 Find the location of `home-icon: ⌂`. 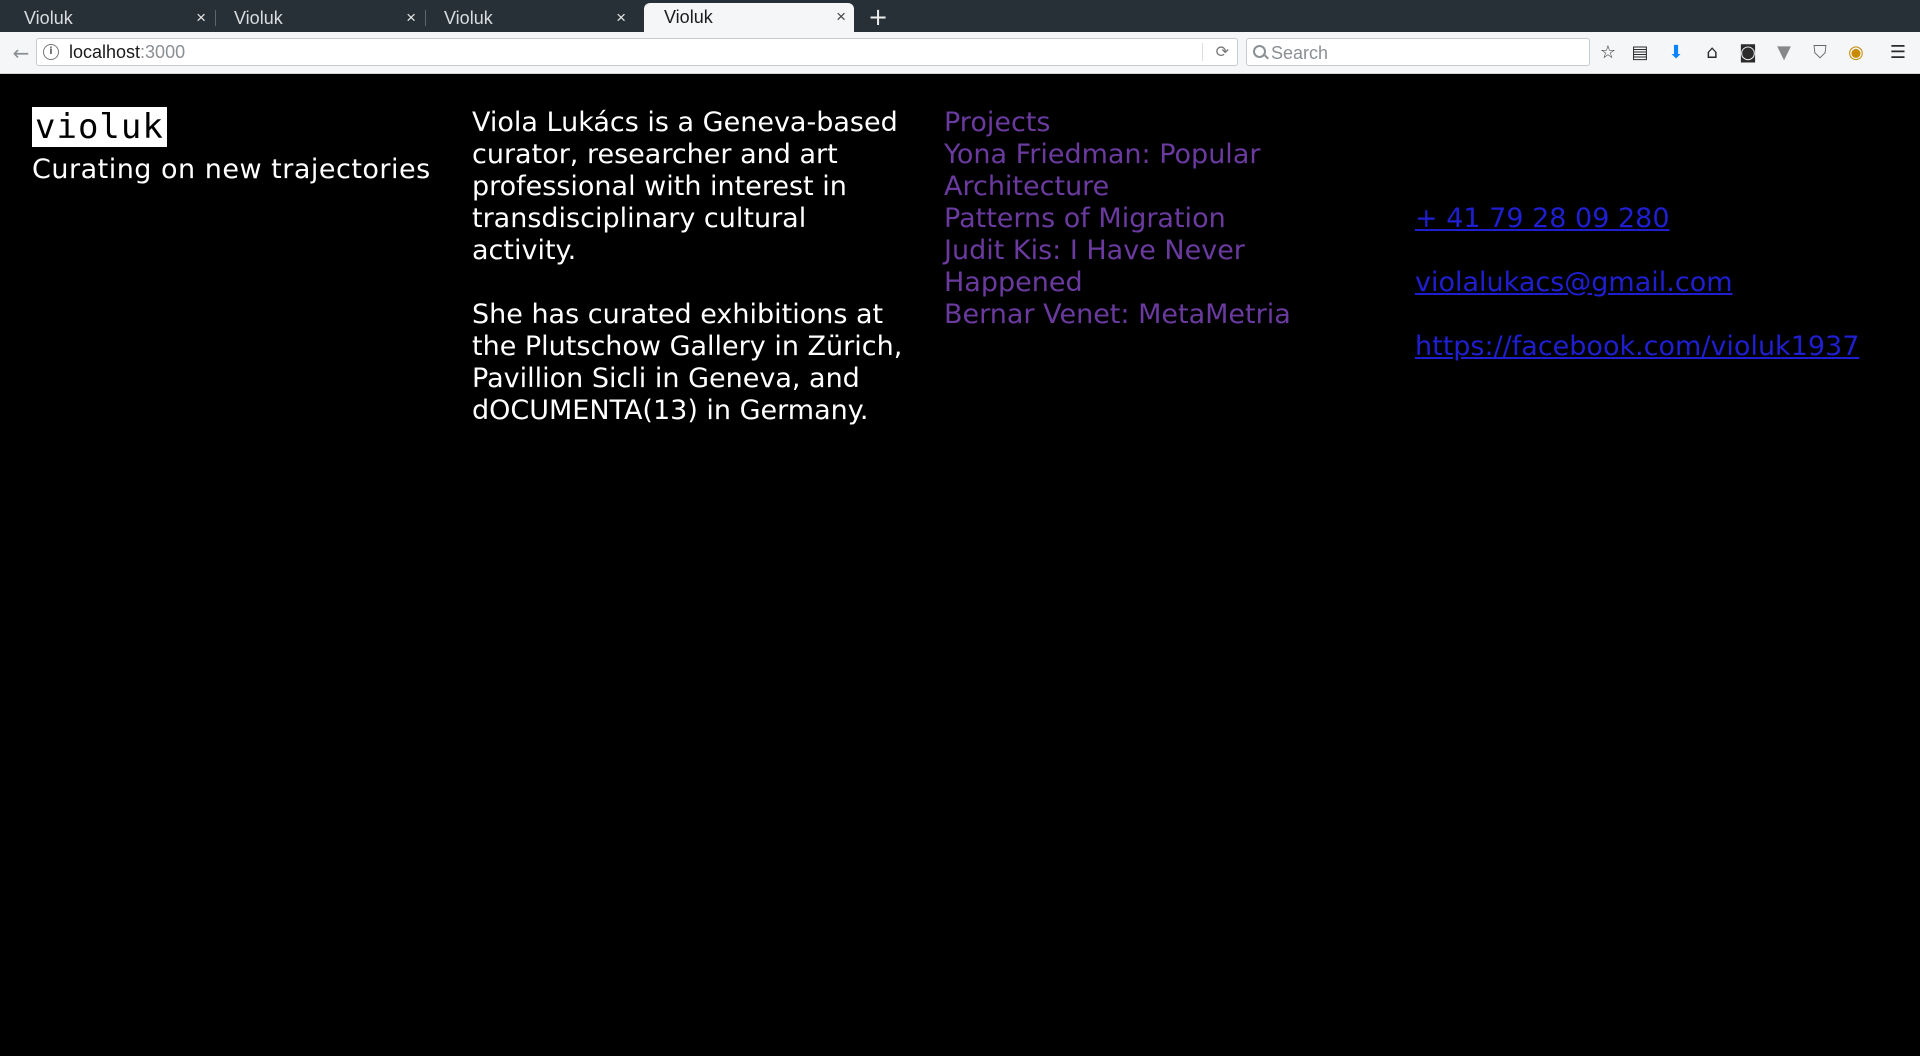

home-icon: ⌂ is located at coordinates (1712, 53).